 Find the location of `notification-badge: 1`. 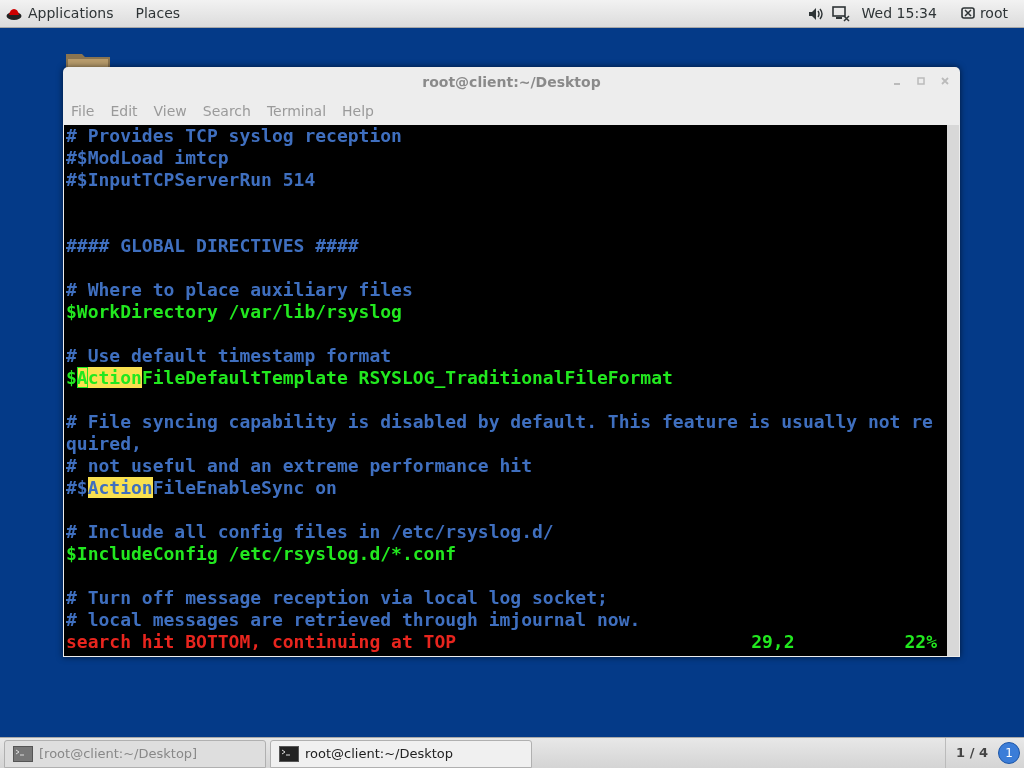

notification-badge: 1 is located at coordinates (1009, 753).